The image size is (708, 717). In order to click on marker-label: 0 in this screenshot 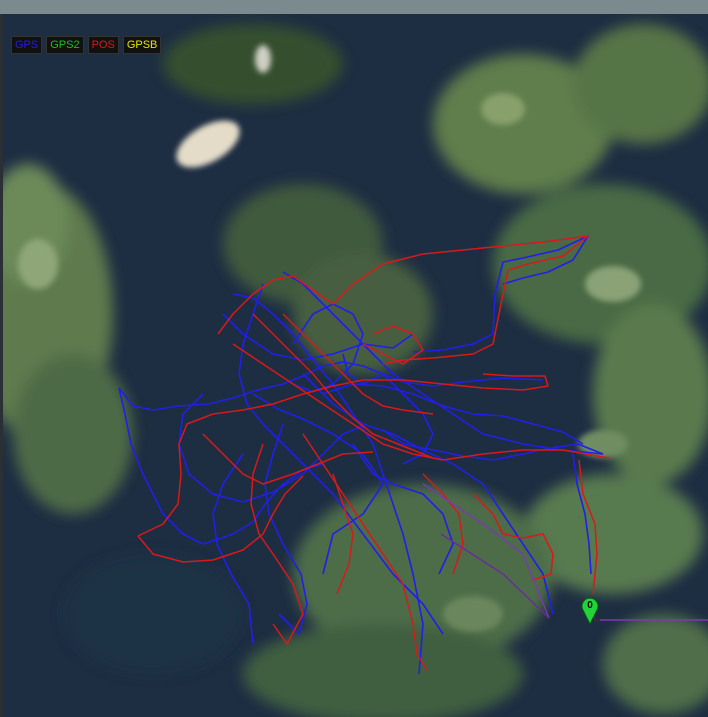, I will do `click(590, 605)`.